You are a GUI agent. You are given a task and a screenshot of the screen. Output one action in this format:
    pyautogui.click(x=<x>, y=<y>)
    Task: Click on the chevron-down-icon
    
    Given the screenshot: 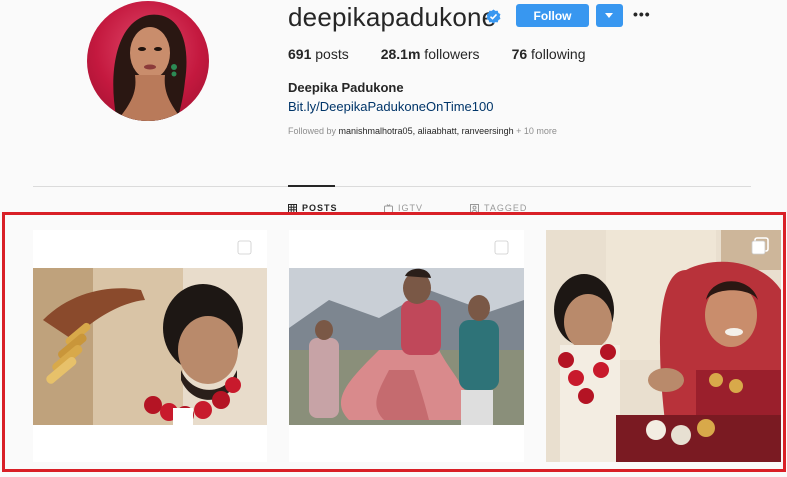 What is the action you would take?
    pyautogui.click(x=609, y=15)
    